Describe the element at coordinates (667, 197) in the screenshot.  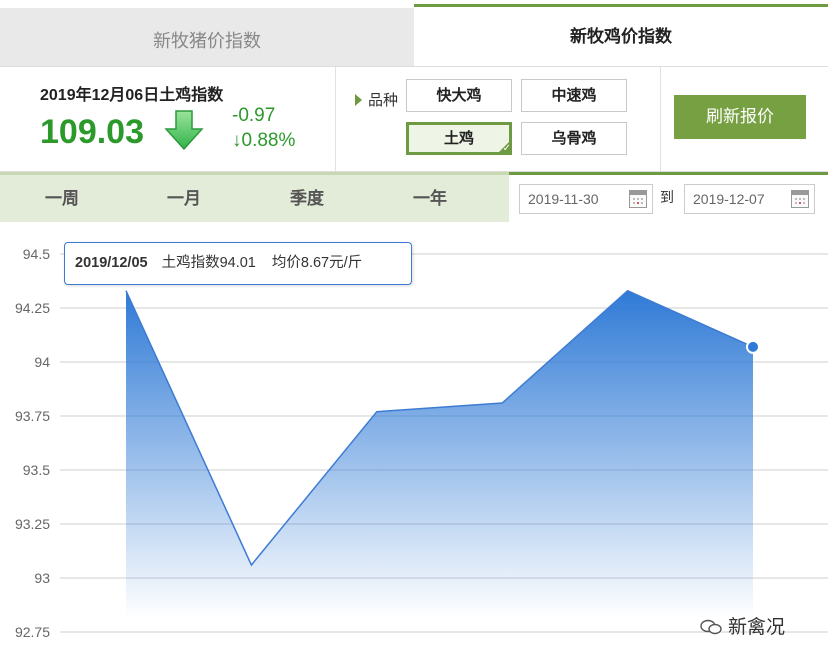
I see `date-to-label: 到` at that location.